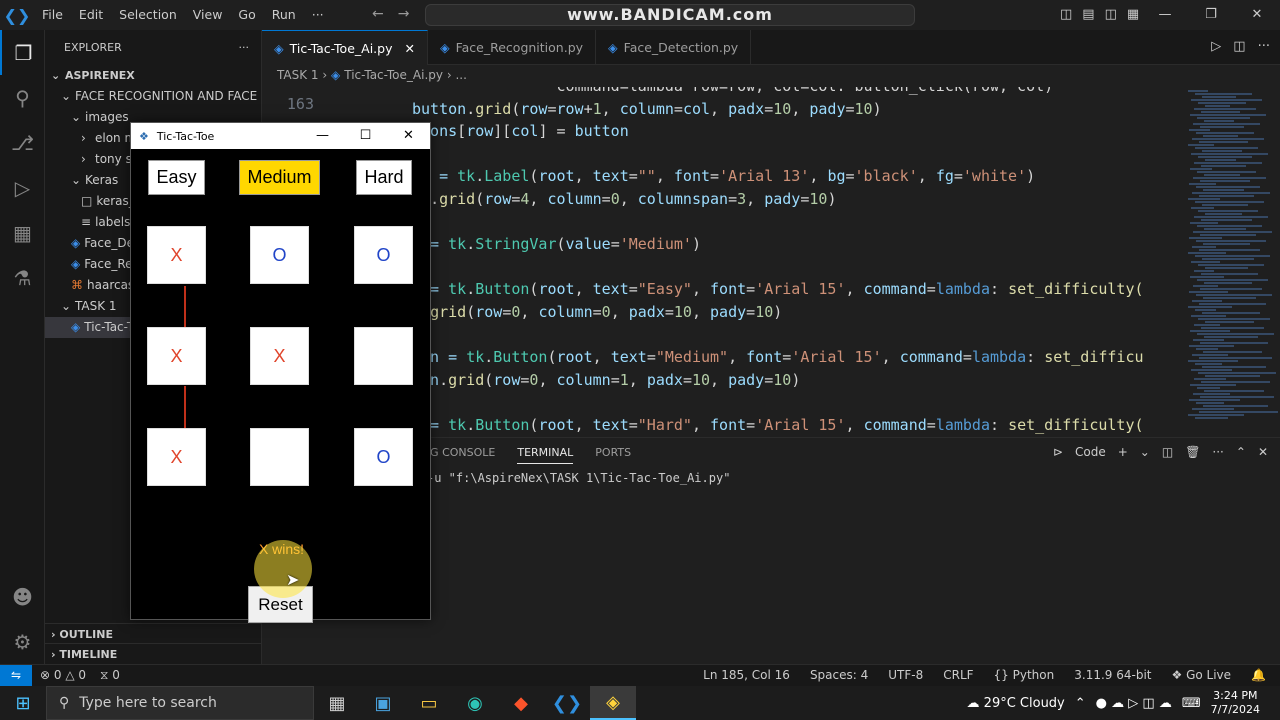  What do you see at coordinates (22, 97) in the screenshot?
I see `search-icon: ⚲` at bounding box center [22, 97].